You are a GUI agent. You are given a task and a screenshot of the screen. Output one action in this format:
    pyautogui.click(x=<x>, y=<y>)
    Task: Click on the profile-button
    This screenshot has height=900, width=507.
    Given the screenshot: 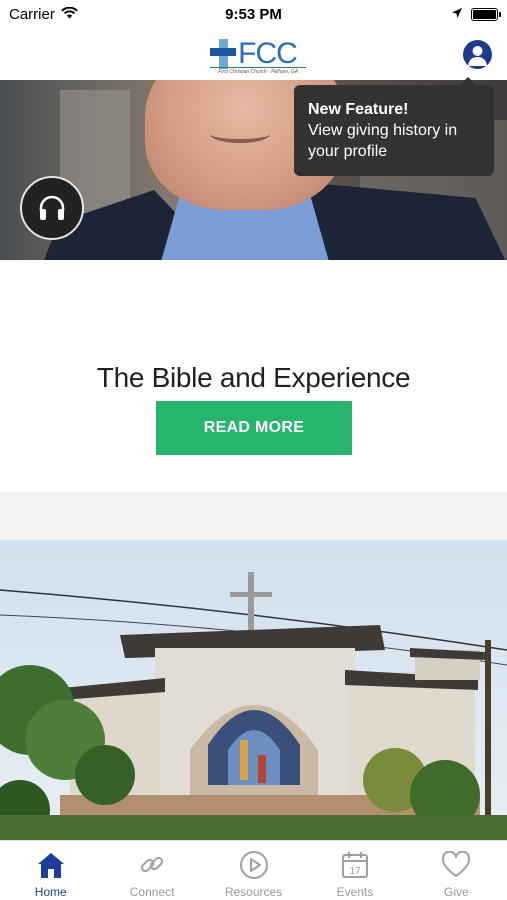 What is the action you would take?
    pyautogui.click(x=477, y=54)
    